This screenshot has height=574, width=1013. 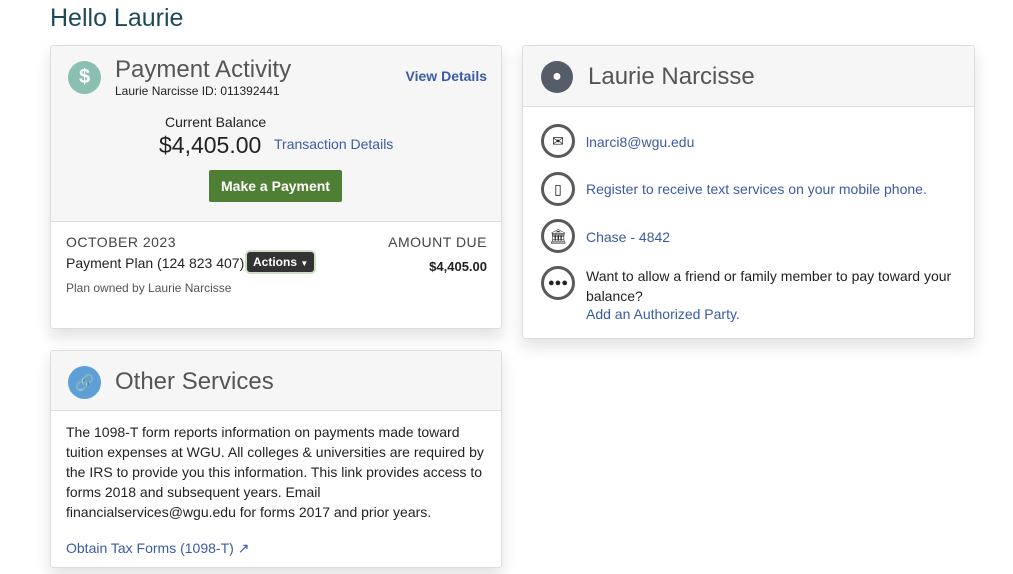 I want to click on add-authorized-party-link: Add an Authorized Party., so click(x=663, y=314).